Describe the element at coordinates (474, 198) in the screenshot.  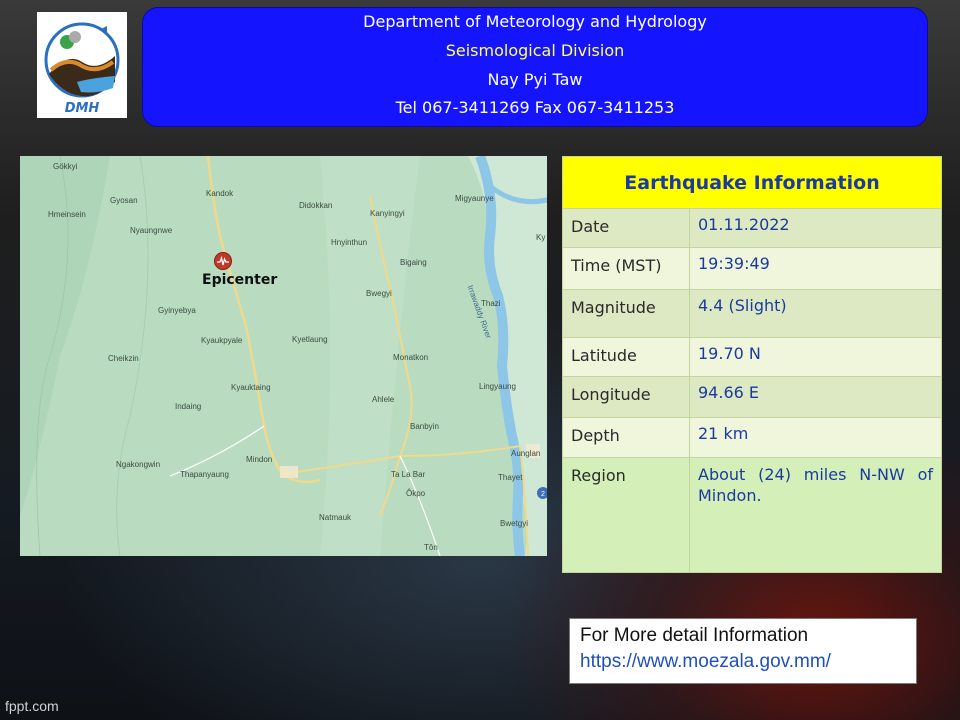
I see `place-label: Migyaunye` at that location.